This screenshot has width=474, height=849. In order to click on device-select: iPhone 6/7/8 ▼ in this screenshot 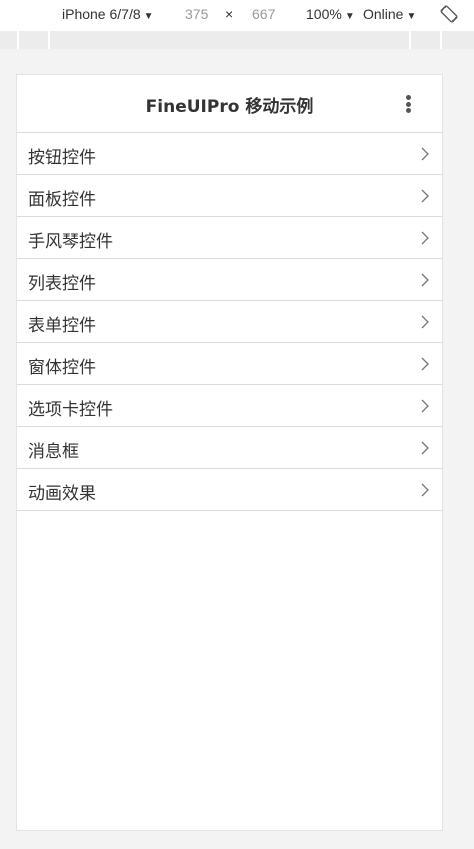, I will do `click(108, 14)`.